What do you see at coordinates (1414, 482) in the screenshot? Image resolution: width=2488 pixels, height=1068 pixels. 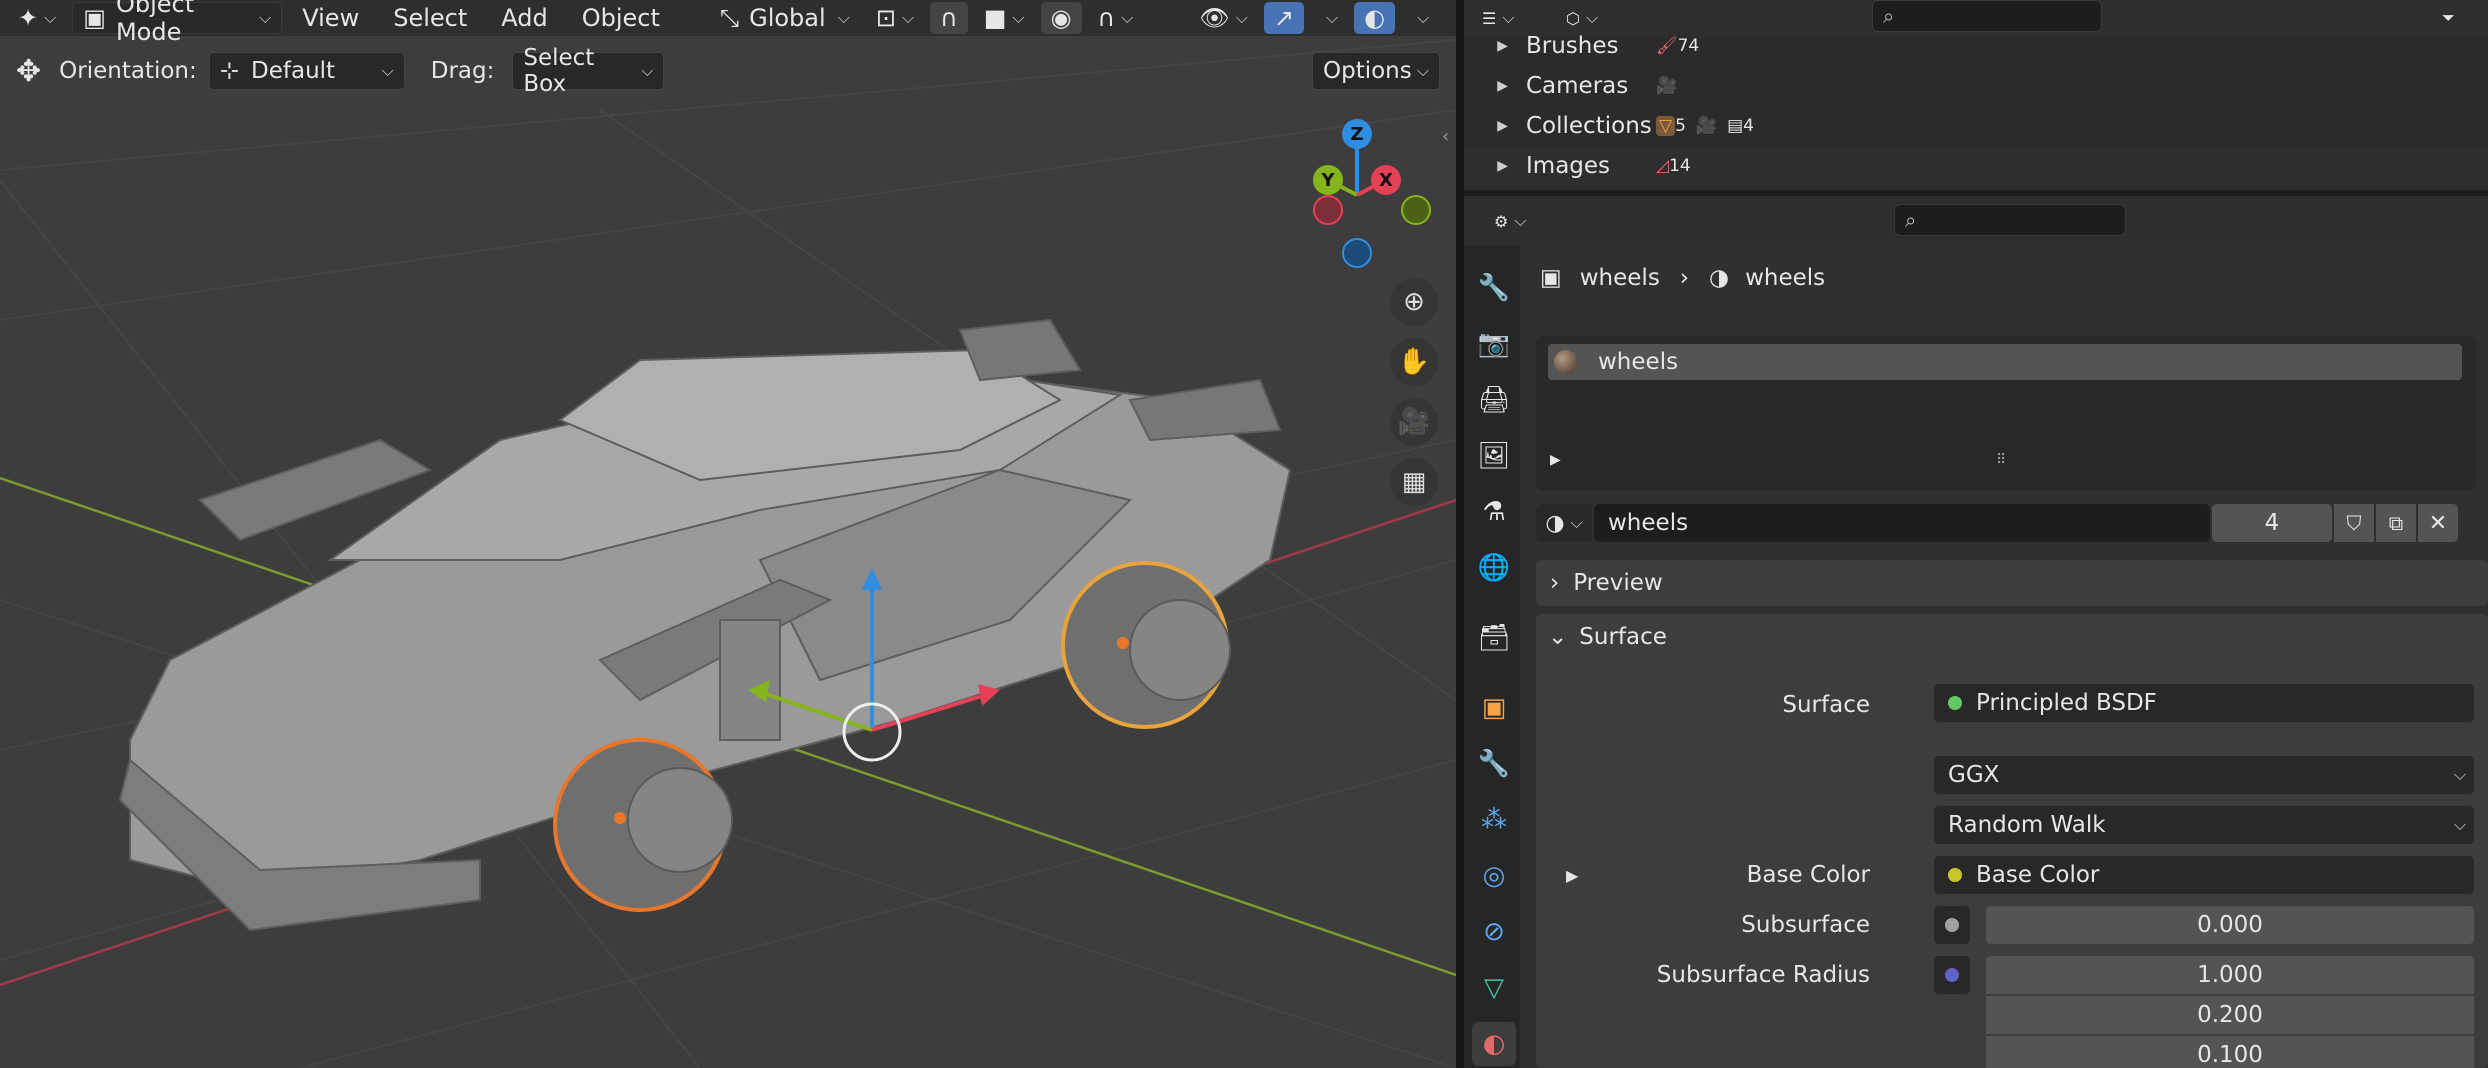 I see `ortho-grid-icon: ▦` at bounding box center [1414, 482].